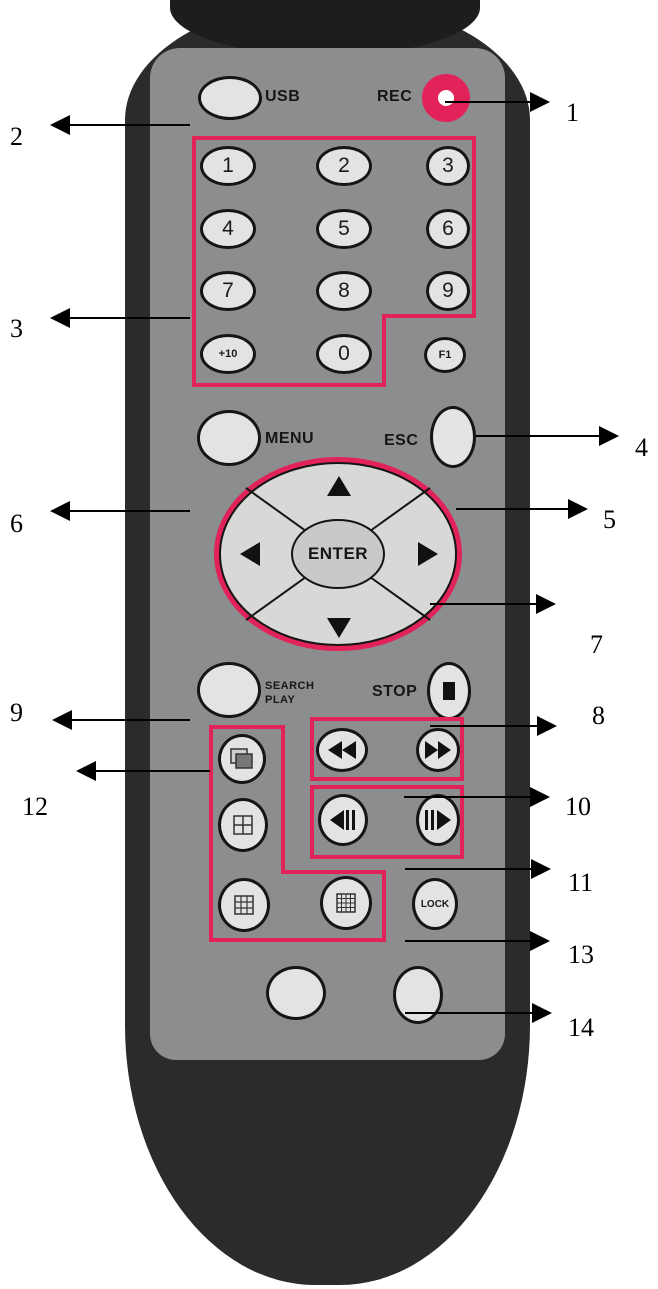  Describe the element at coordinates (581, 1027) in the screenshot. I see `callout-14: 14` at that location.